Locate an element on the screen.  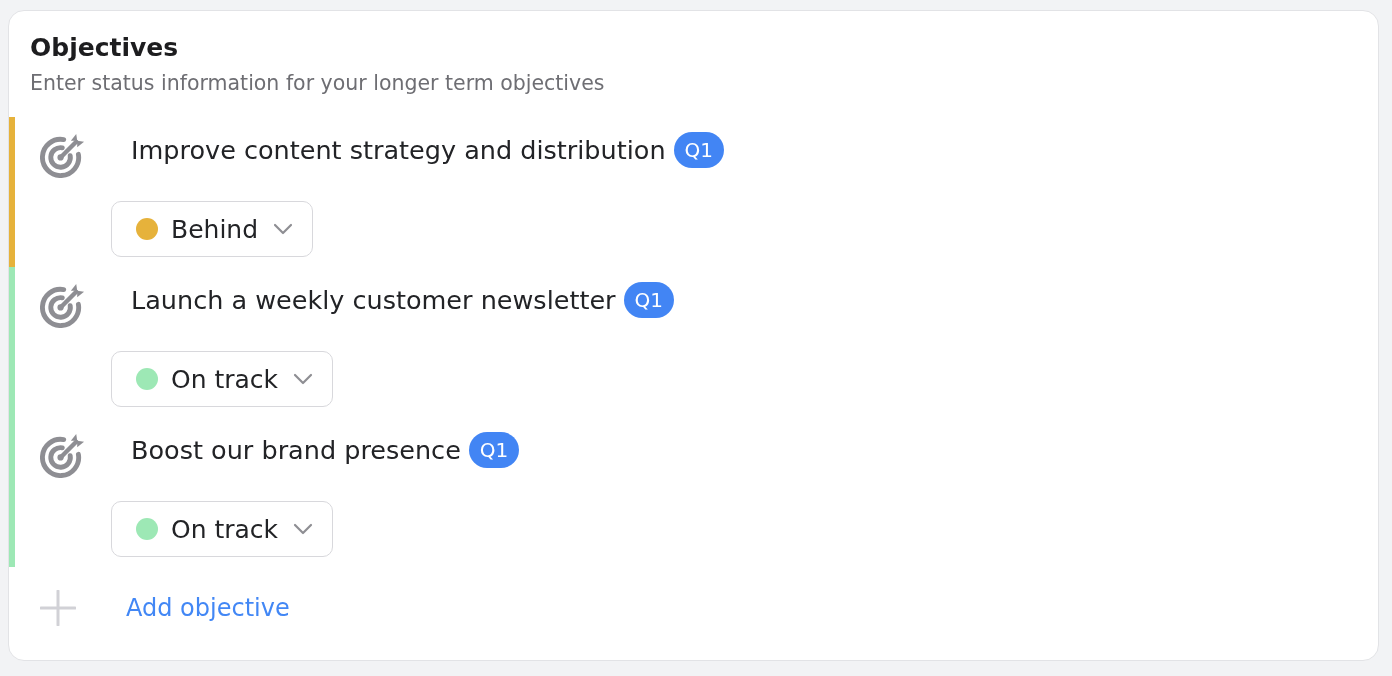
status-dropdown: Behind is located at coordinates (212, 229).